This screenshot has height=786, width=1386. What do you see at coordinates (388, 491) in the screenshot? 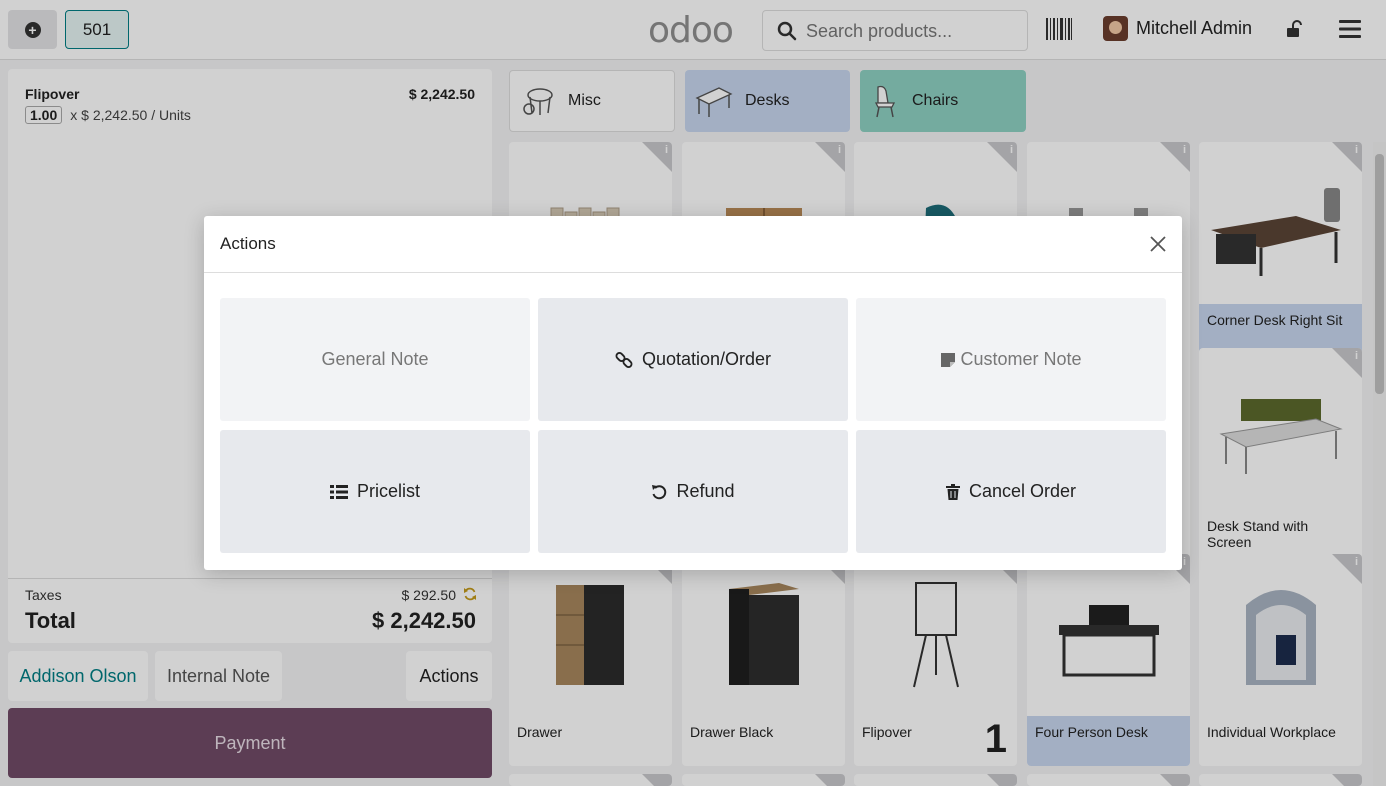
I see `action-label: Pricelist` at bounding box center [388, 491].